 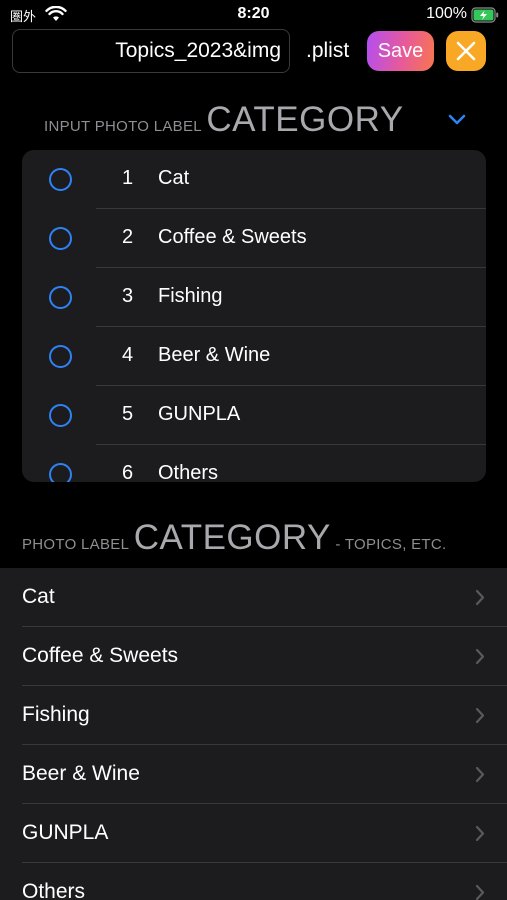 I want to click on list-item-fishing: Fishing, so click(x=253, y=715).